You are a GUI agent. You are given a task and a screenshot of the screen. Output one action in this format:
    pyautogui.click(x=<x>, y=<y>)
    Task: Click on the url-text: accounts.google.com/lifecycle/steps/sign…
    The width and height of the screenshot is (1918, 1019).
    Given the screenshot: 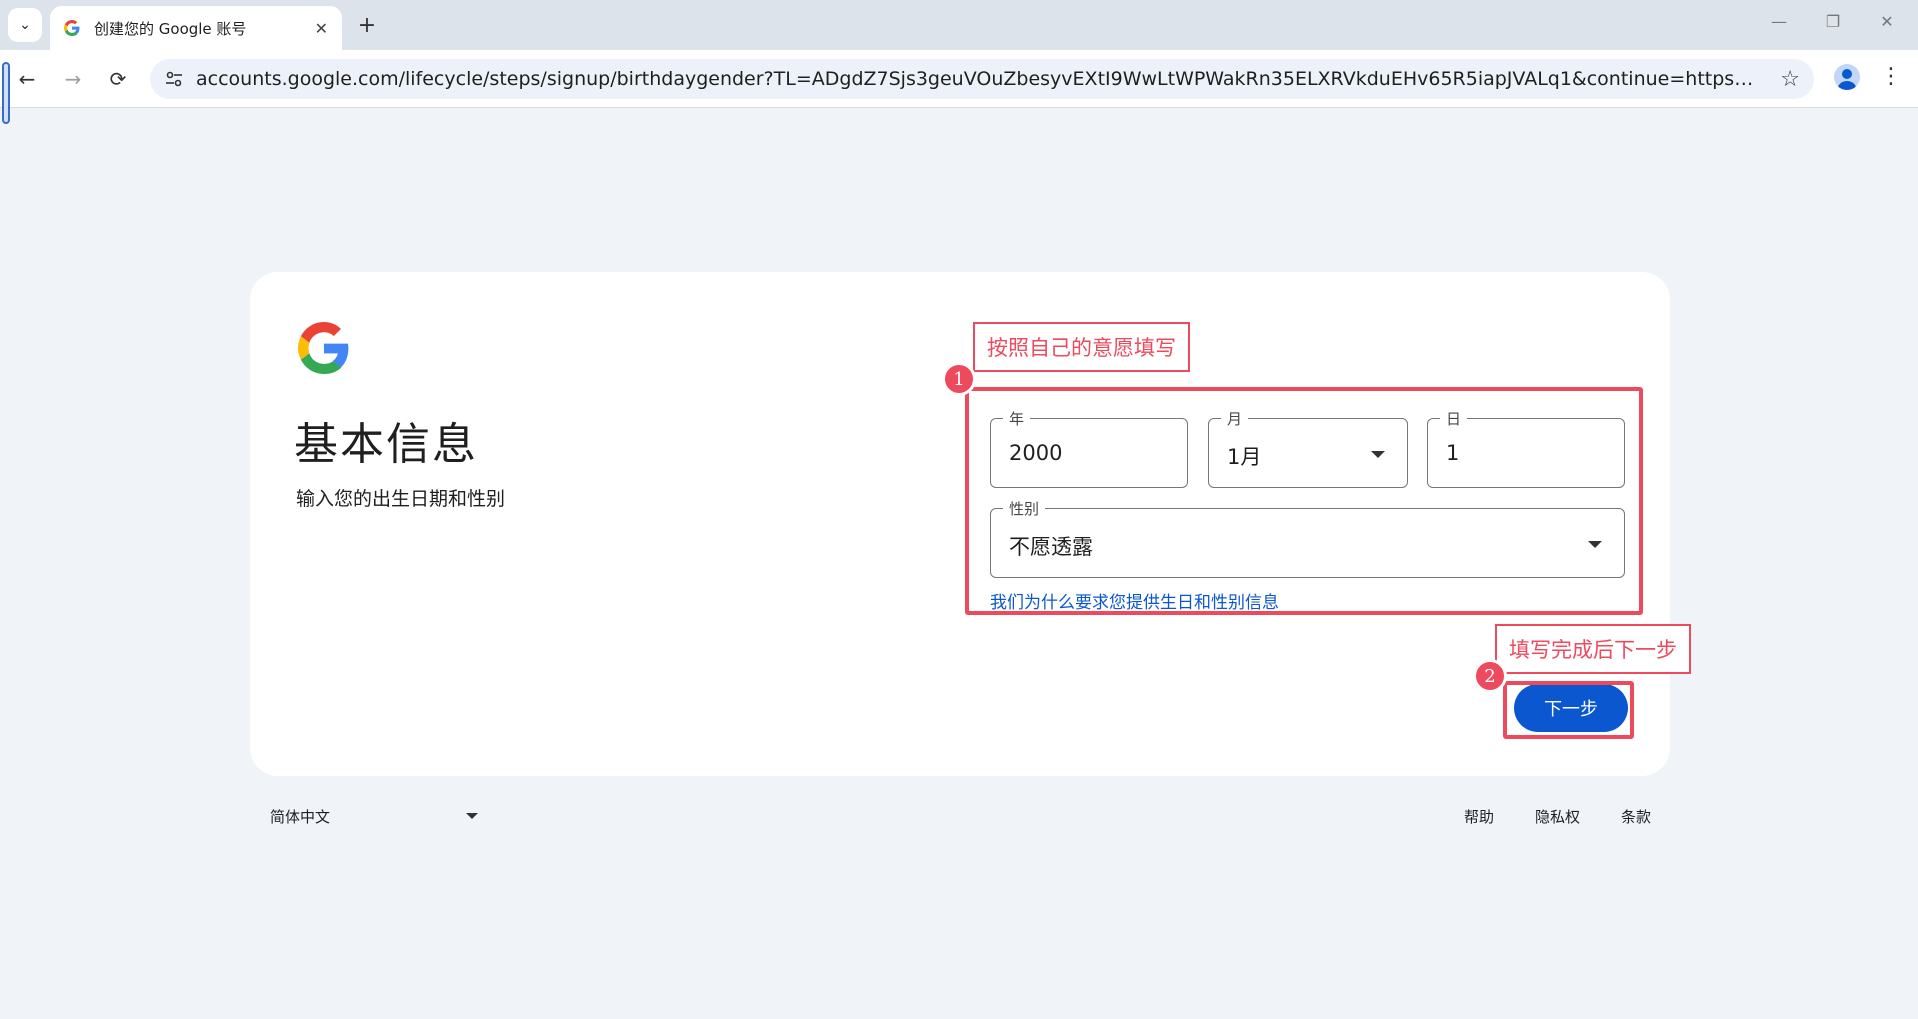 What is the action you would take?
    pyautogui.click(x=983, y=79)
    